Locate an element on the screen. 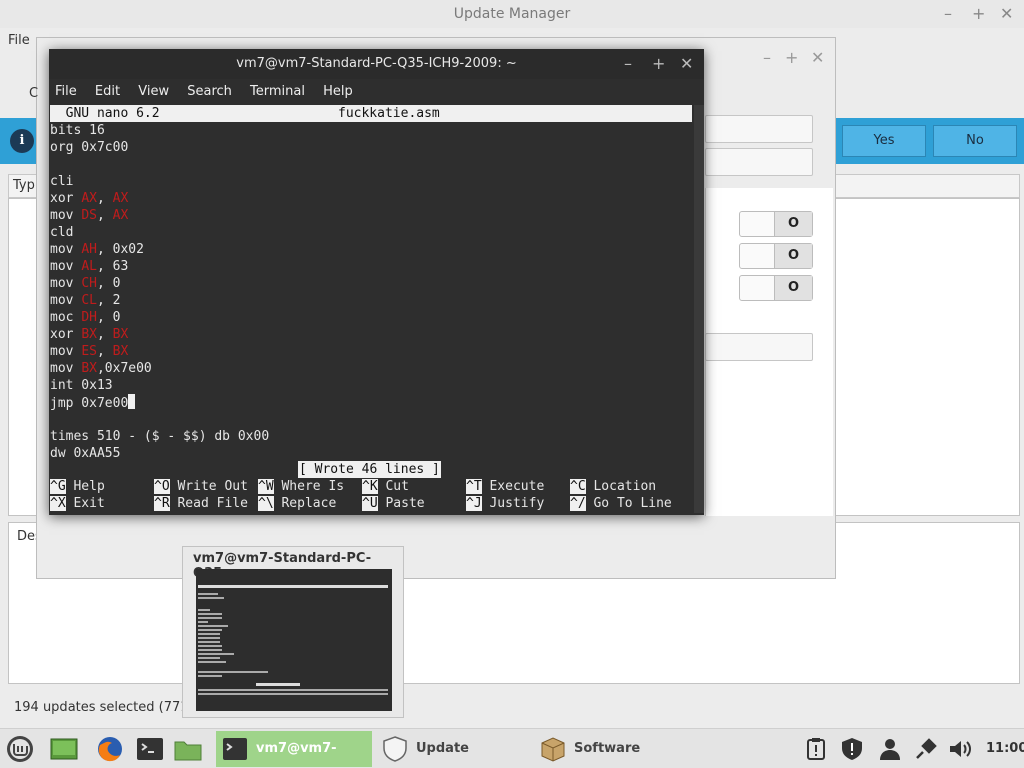 This screenshot has height=768, width=1024. nano-shortcut: ^O Write Out is located at coordinates (201, 486).